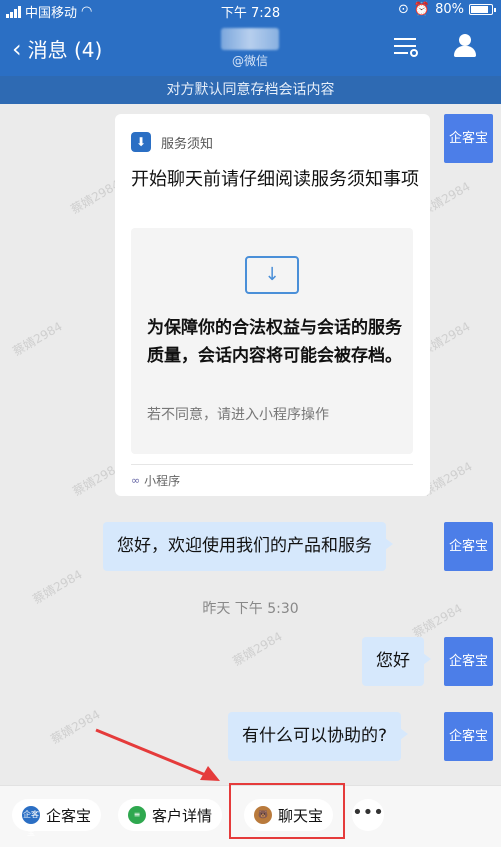  I want to click on card-hint: 若不同意，请进入小程序操作, so click(238, 415).